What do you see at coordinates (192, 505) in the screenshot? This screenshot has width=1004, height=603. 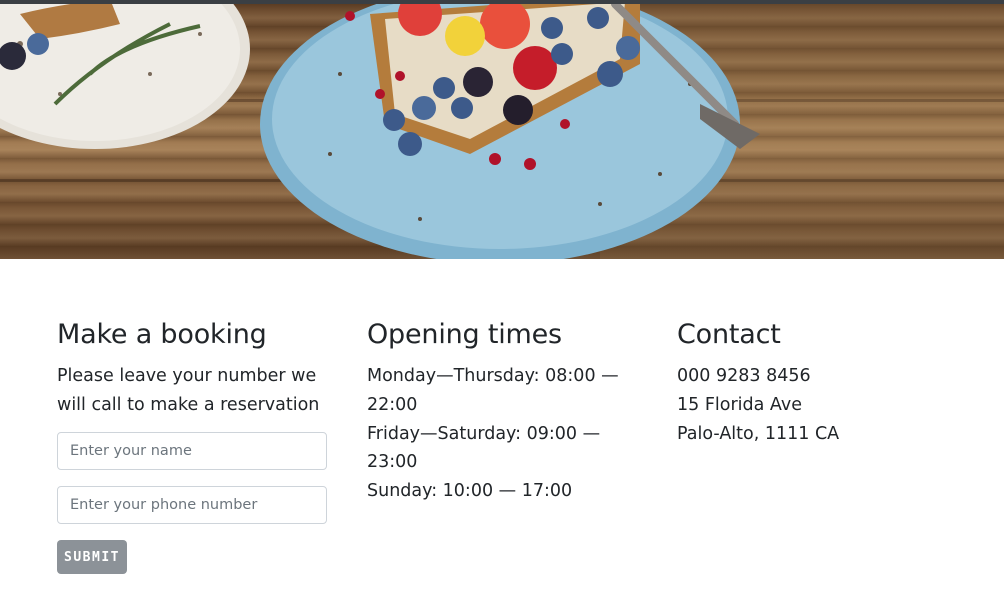 I see `phone-input` at bounding box center [192, 505].